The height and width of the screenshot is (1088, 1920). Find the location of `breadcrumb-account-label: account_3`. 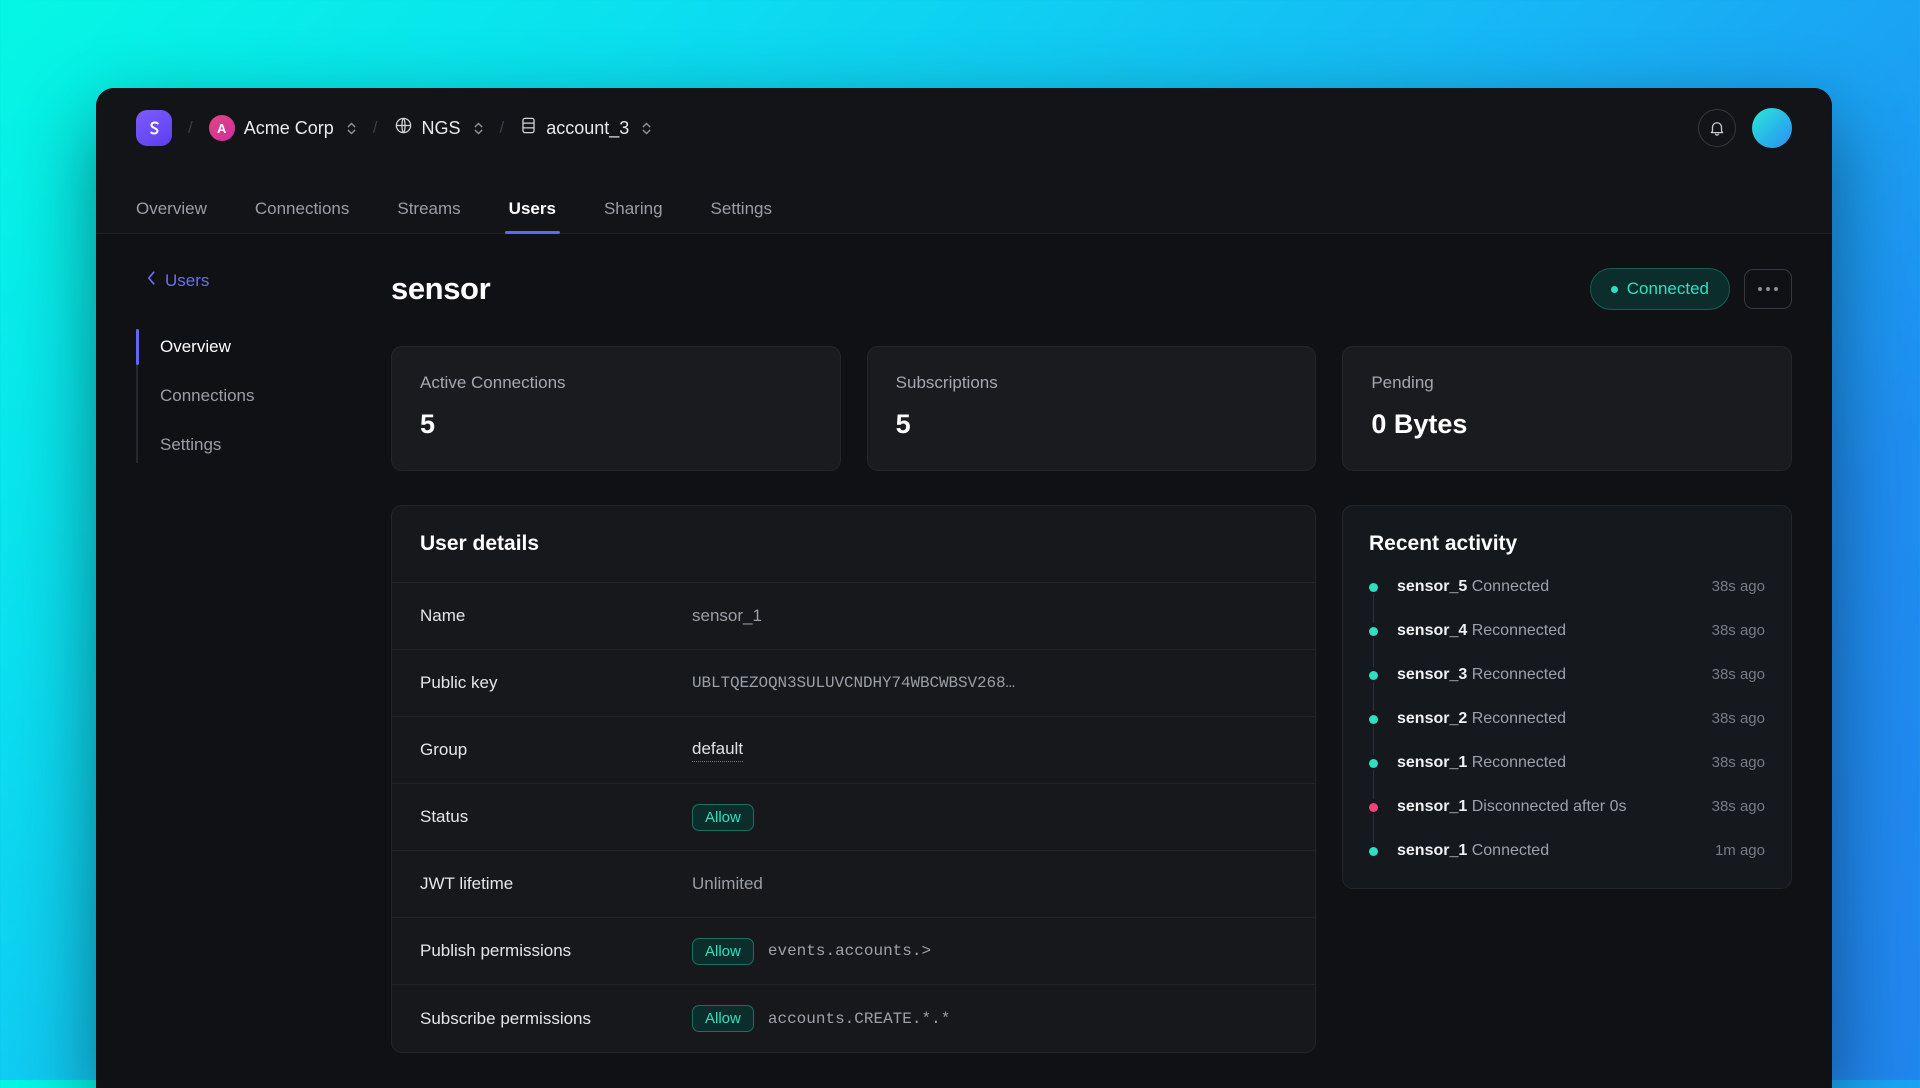

breadcrumb-account-label: account_3 is located at coordinates (588, 127).